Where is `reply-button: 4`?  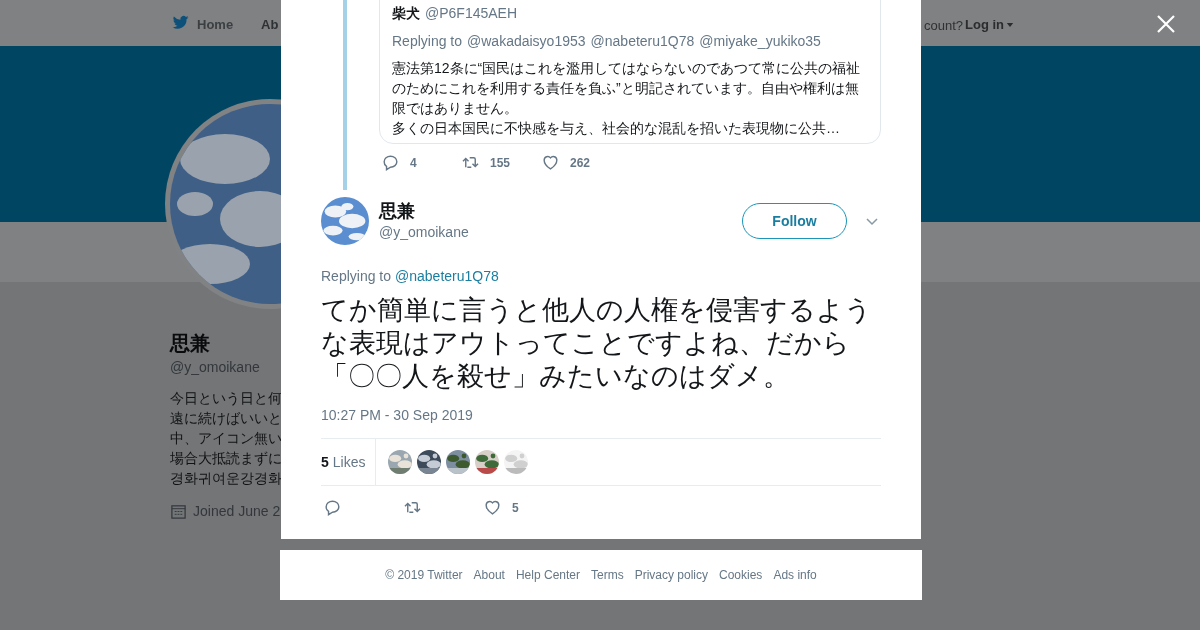
reply-button: 4 is located at coordinates (421, 162).